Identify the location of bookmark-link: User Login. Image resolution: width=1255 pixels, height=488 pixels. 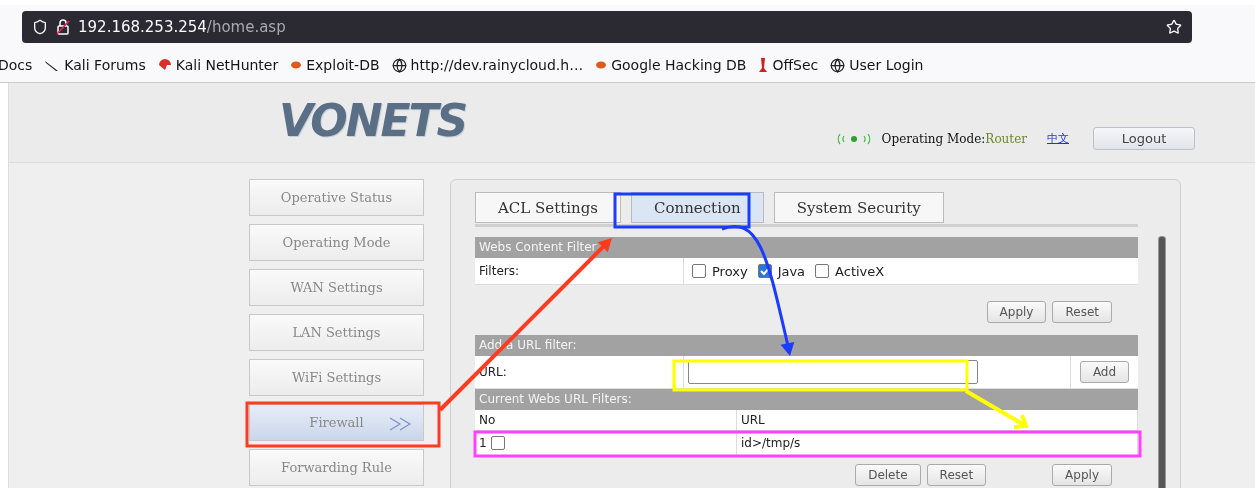
(886, 65).